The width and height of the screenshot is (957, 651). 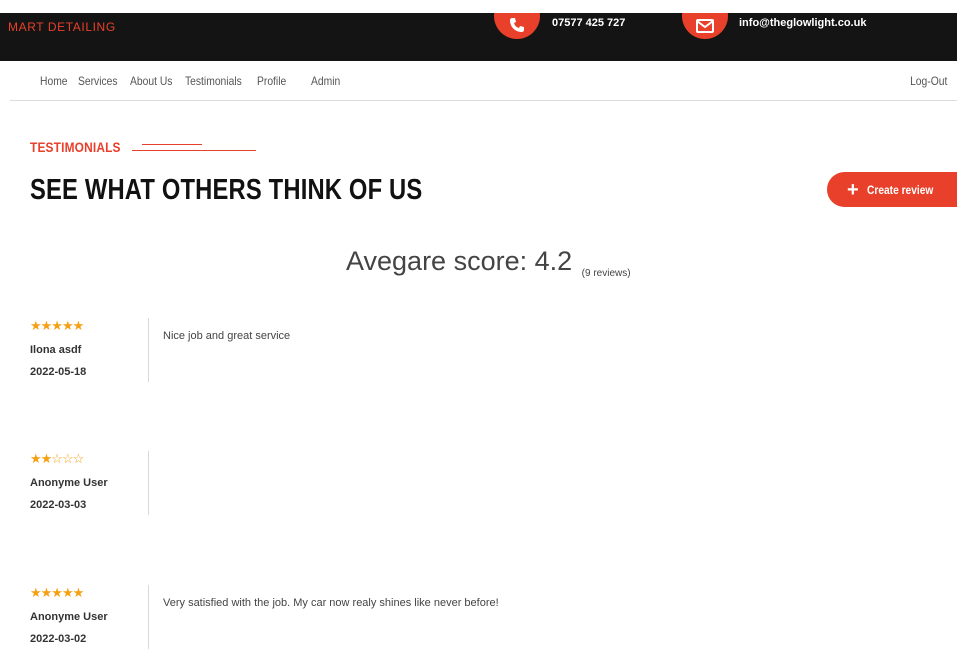 I want to click on nav-home: Home, so click(x=54, y=81).